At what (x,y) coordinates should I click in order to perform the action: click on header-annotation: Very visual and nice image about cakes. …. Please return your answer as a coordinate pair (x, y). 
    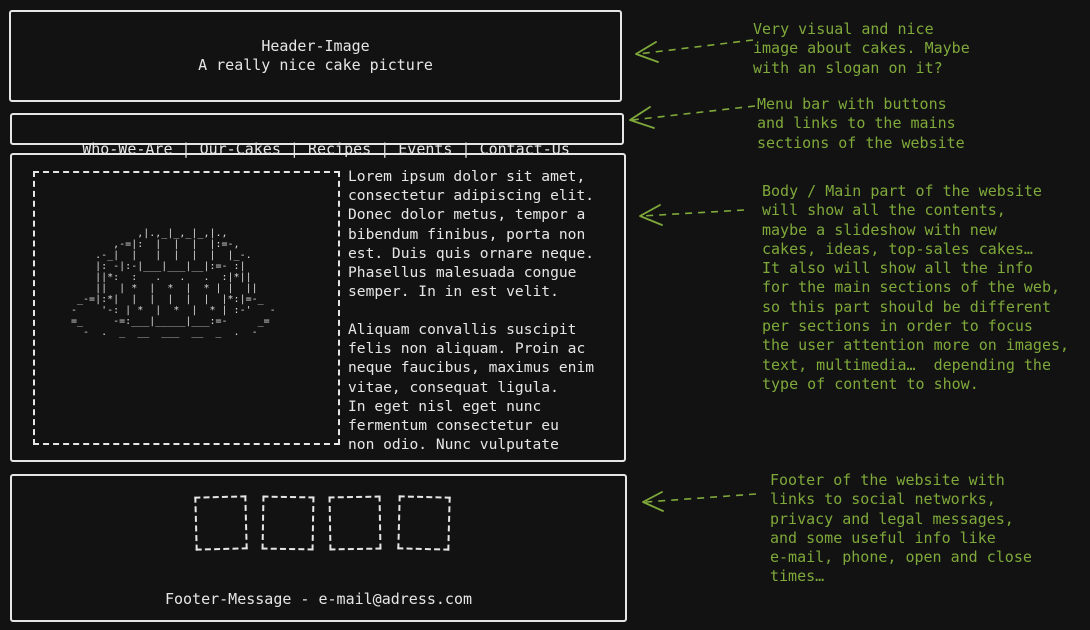
    Looking at the image, I should click on (861, 48).